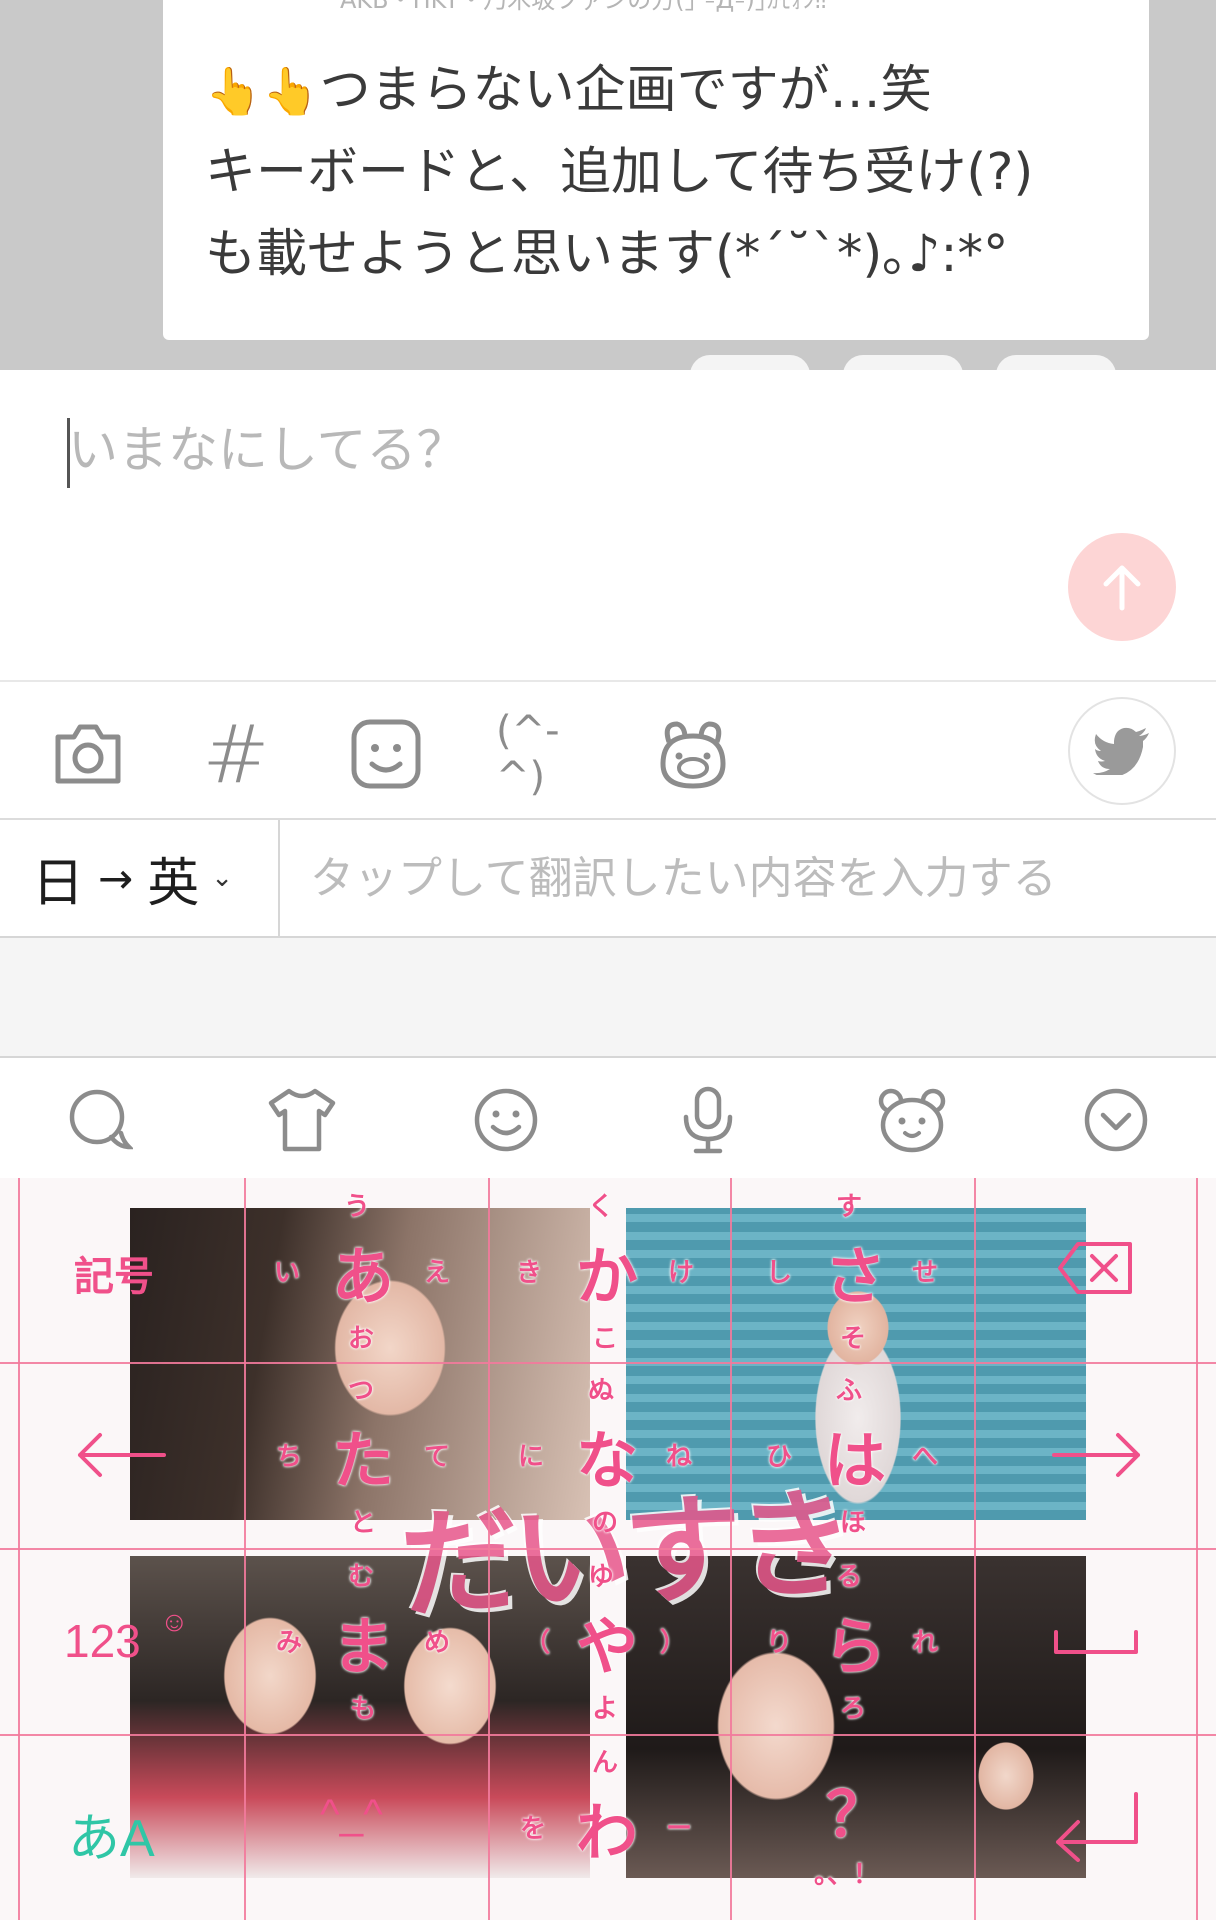 The image size is (1216, 1920). I want to click on kana-label: ほ, so click(853, 1522).